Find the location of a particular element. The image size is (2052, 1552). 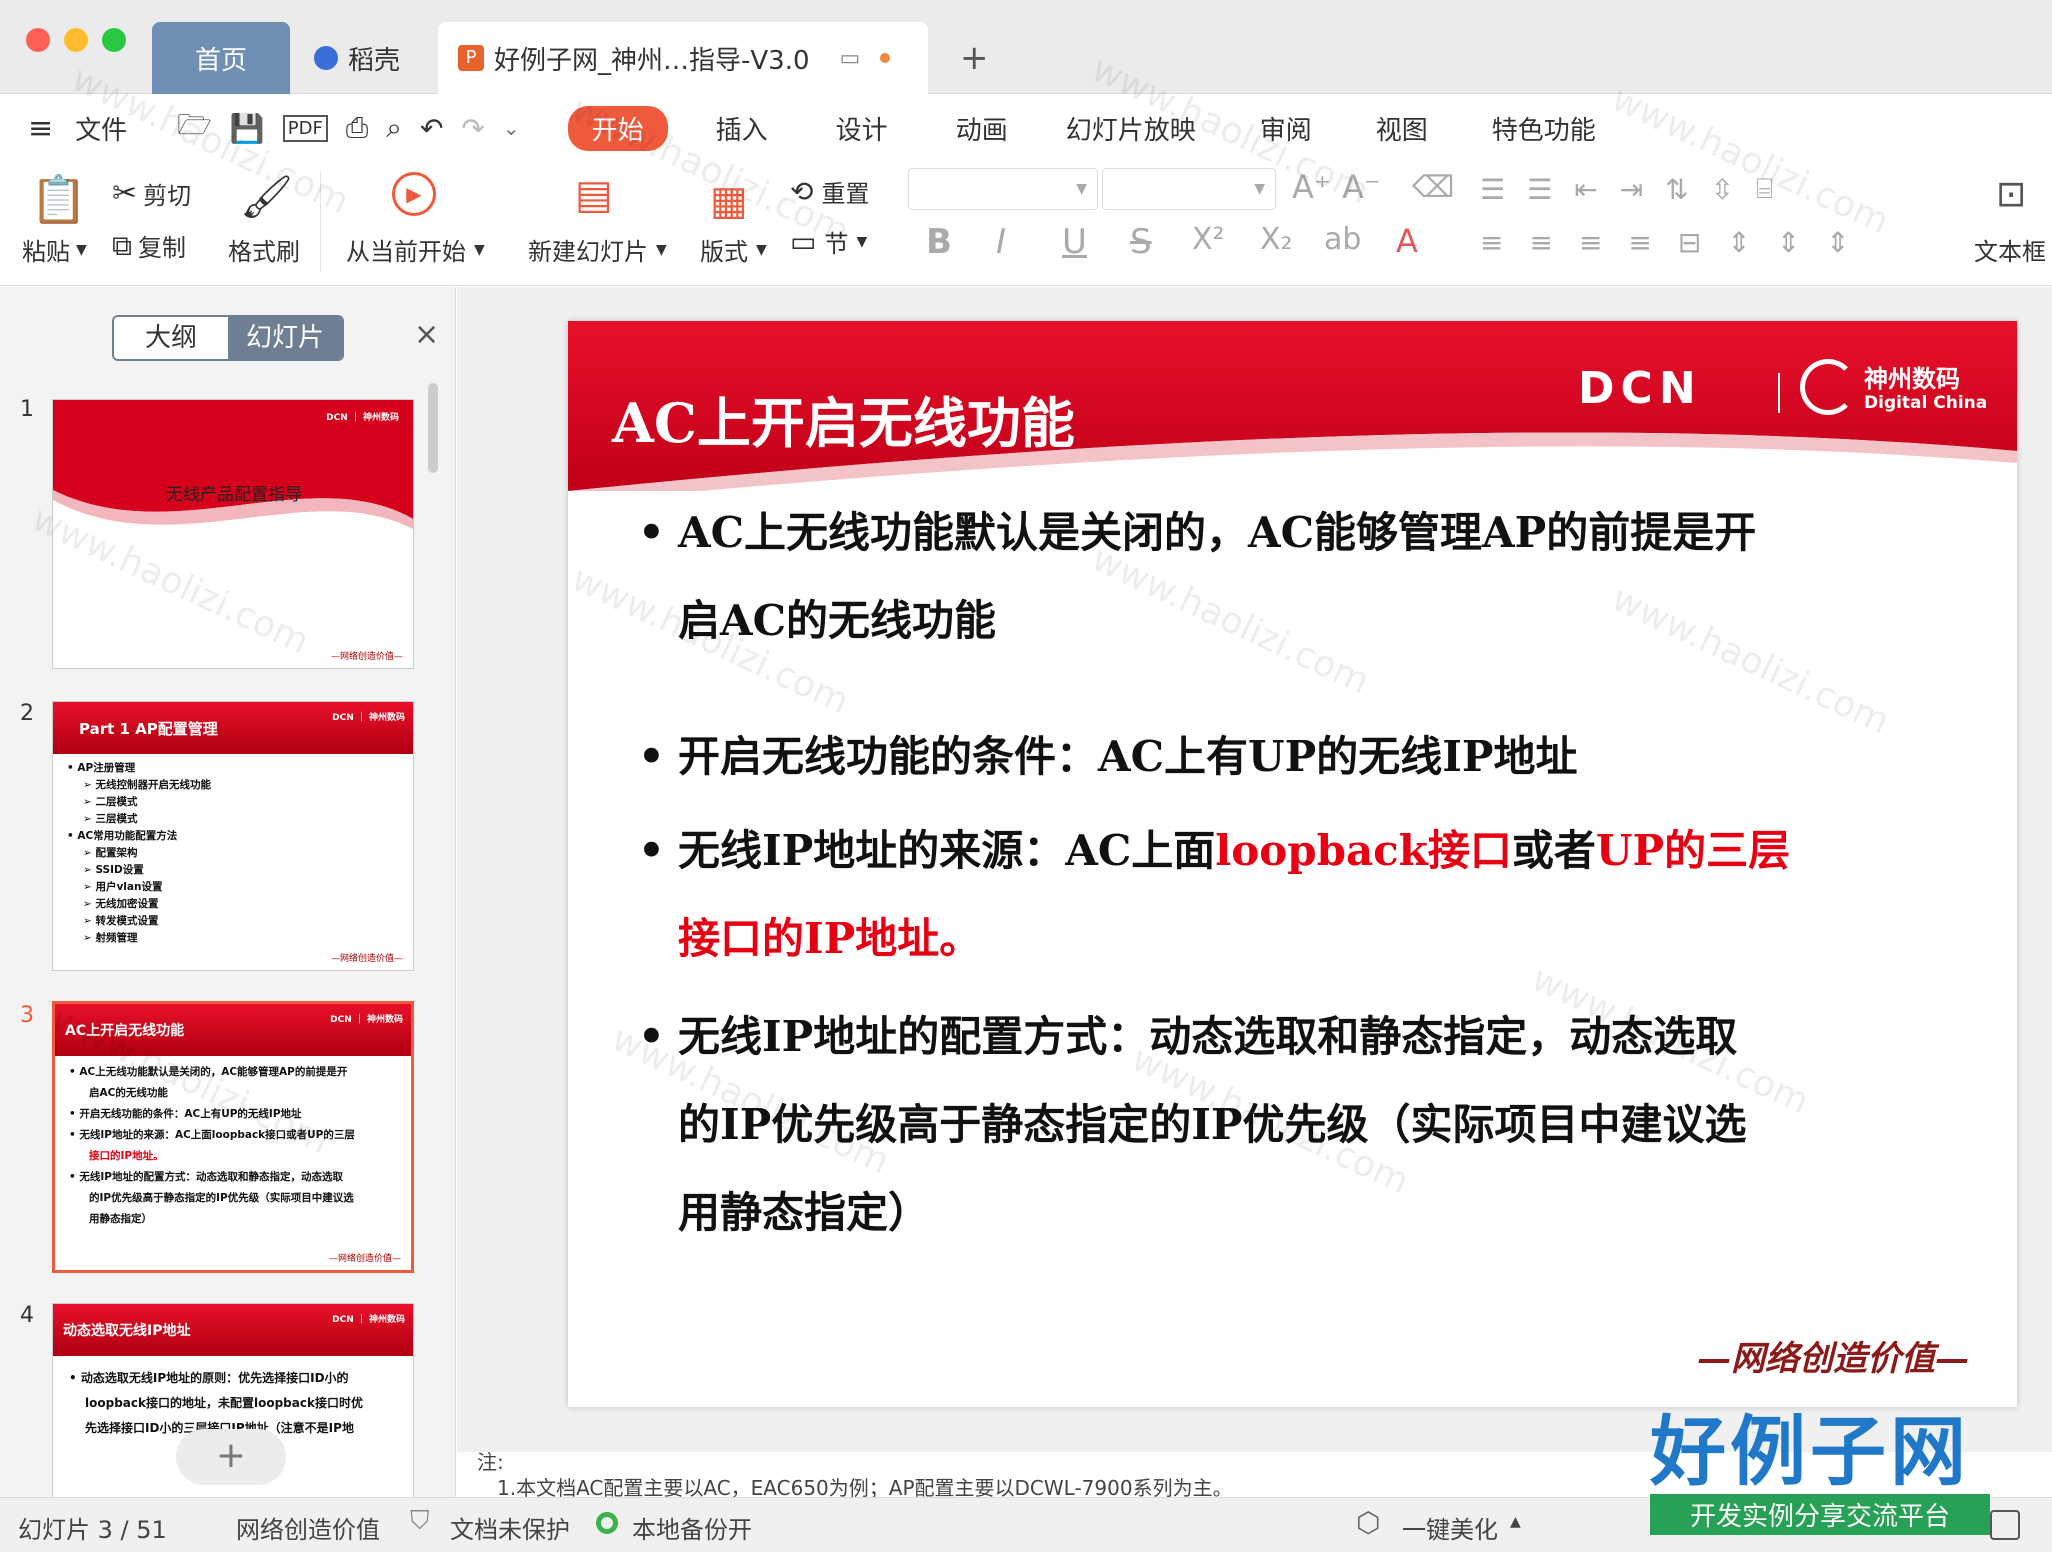

copy-button: ⧉ 复制 is located at coordinates (149, 245).